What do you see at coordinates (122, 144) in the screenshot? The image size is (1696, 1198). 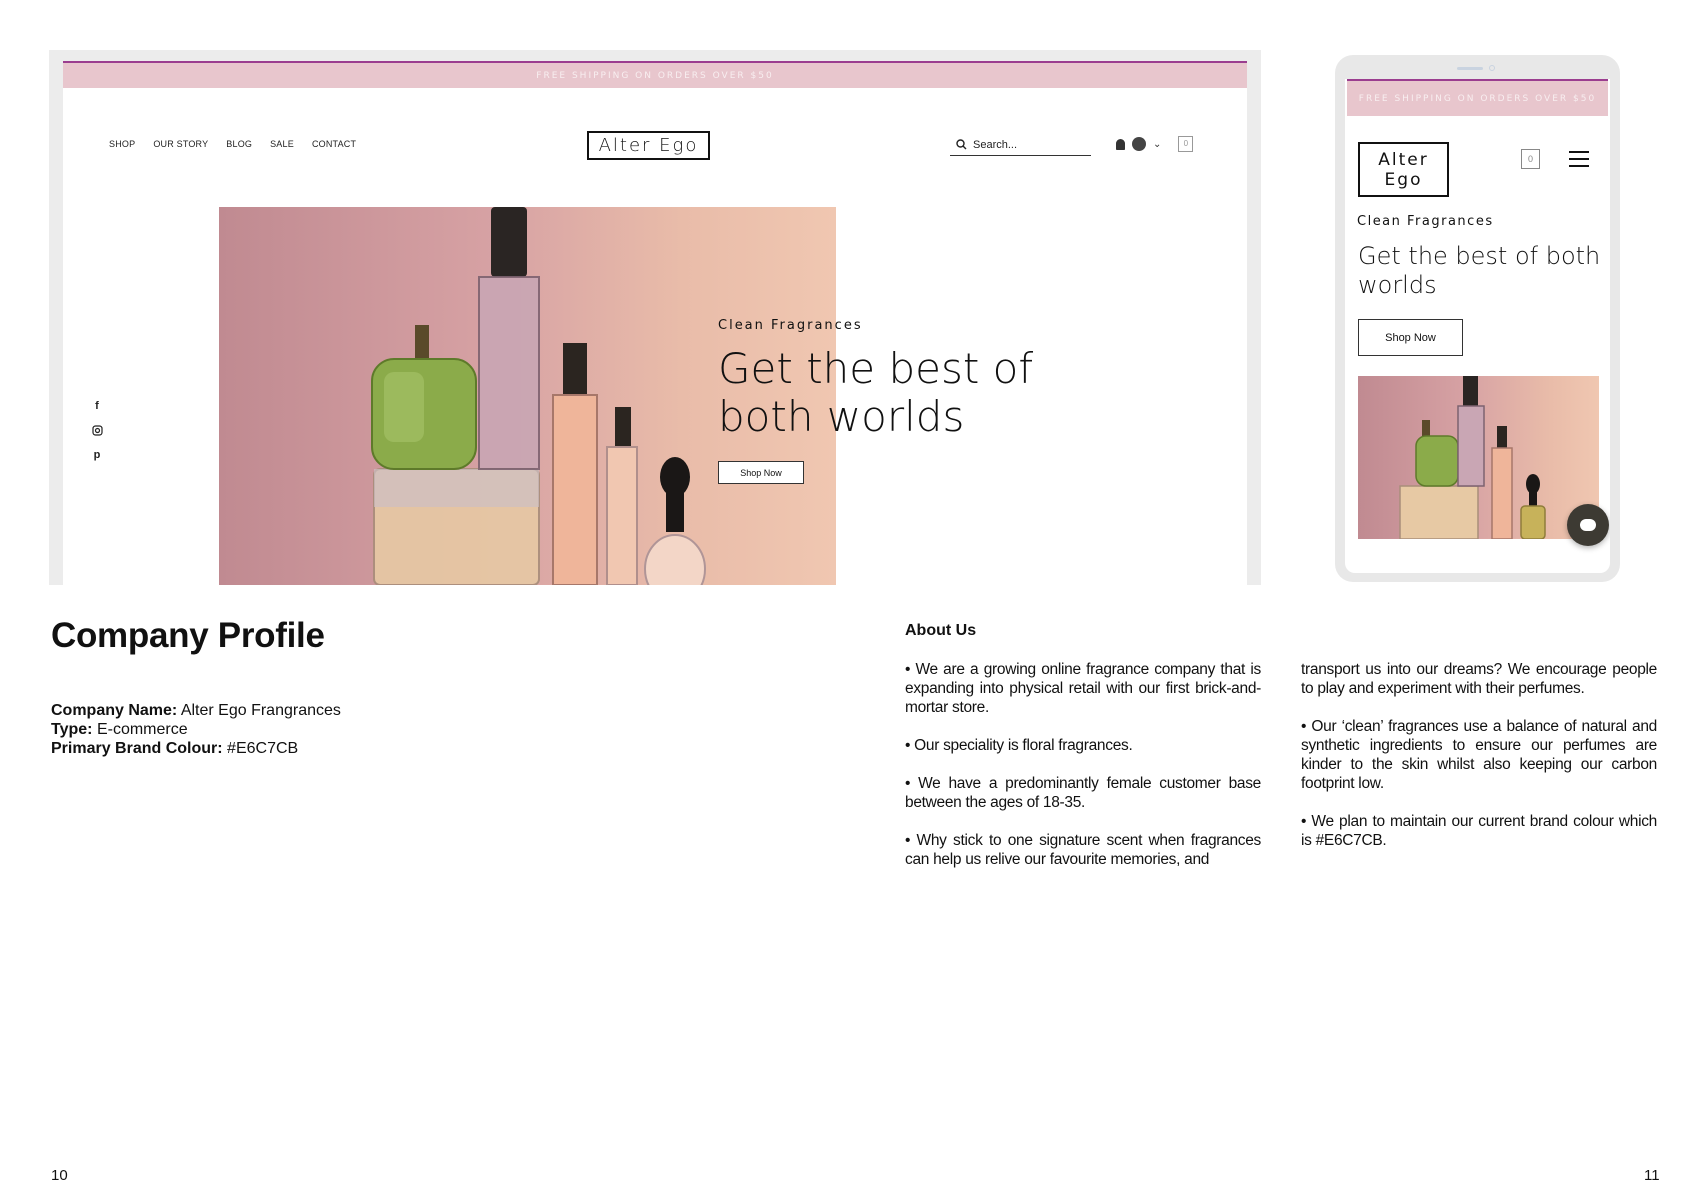 I see `nav-item-shop: SHOP` at bounding box center [122, 144].